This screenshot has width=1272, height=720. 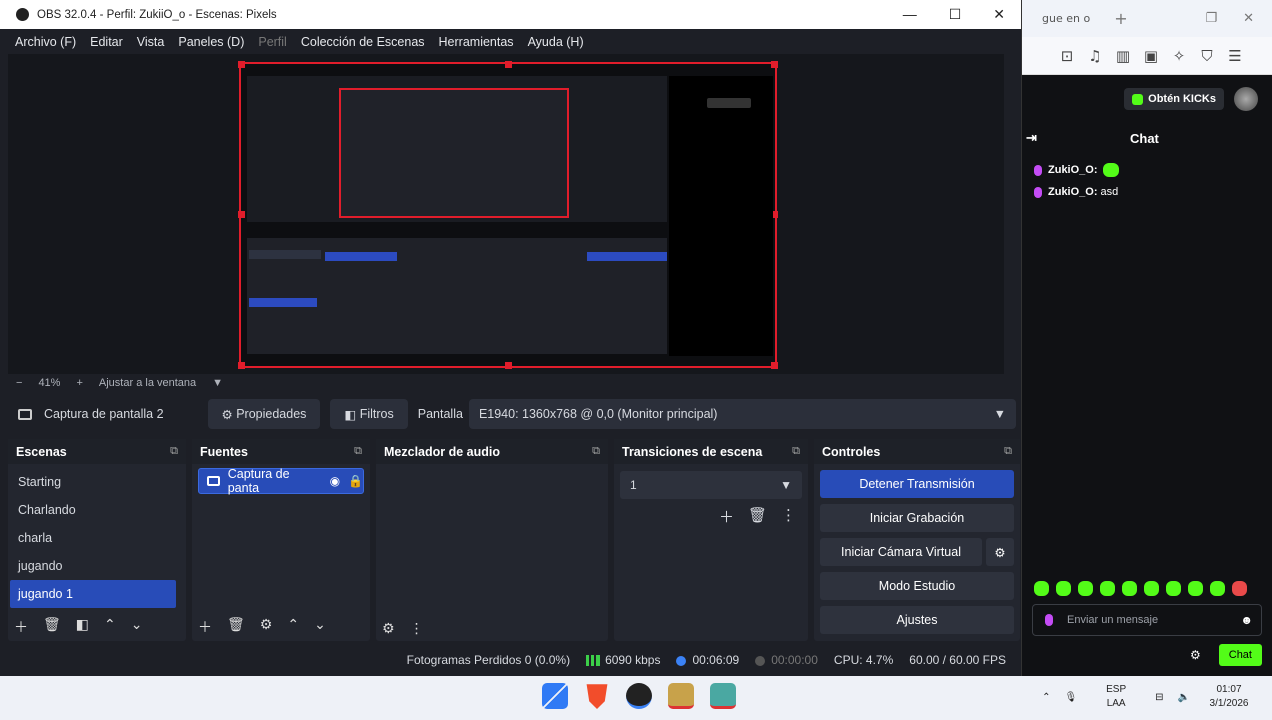 I want to click on obs-taskbar-icon, so click(x=639, y=696).